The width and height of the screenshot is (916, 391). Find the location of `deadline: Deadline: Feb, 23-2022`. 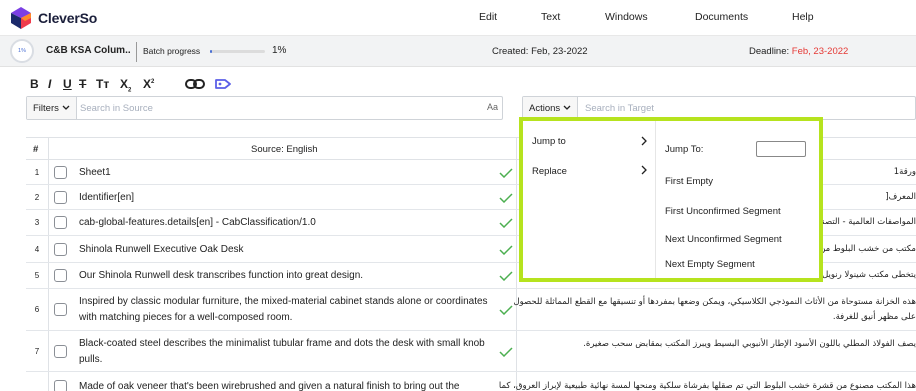

deadline: Deadline: Feb, 23-2022 is located at coordinates (798, 51).